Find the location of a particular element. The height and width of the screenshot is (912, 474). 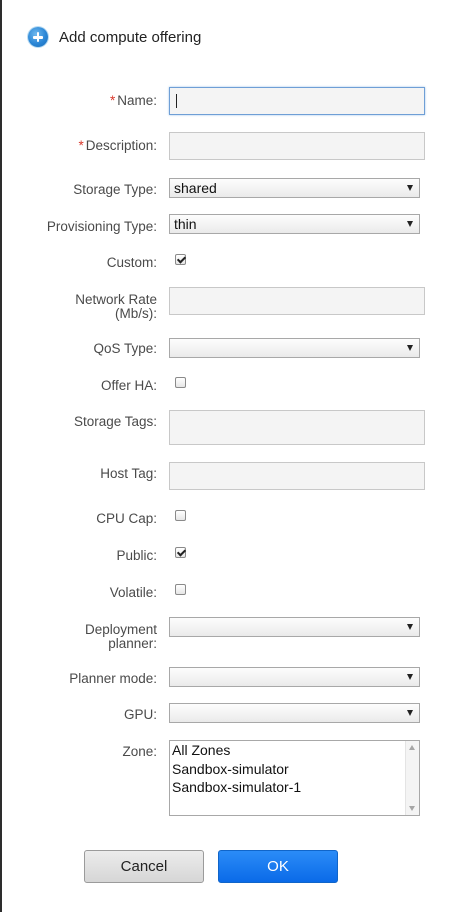

description-label: * Description: is located at coordinates (117, 145).